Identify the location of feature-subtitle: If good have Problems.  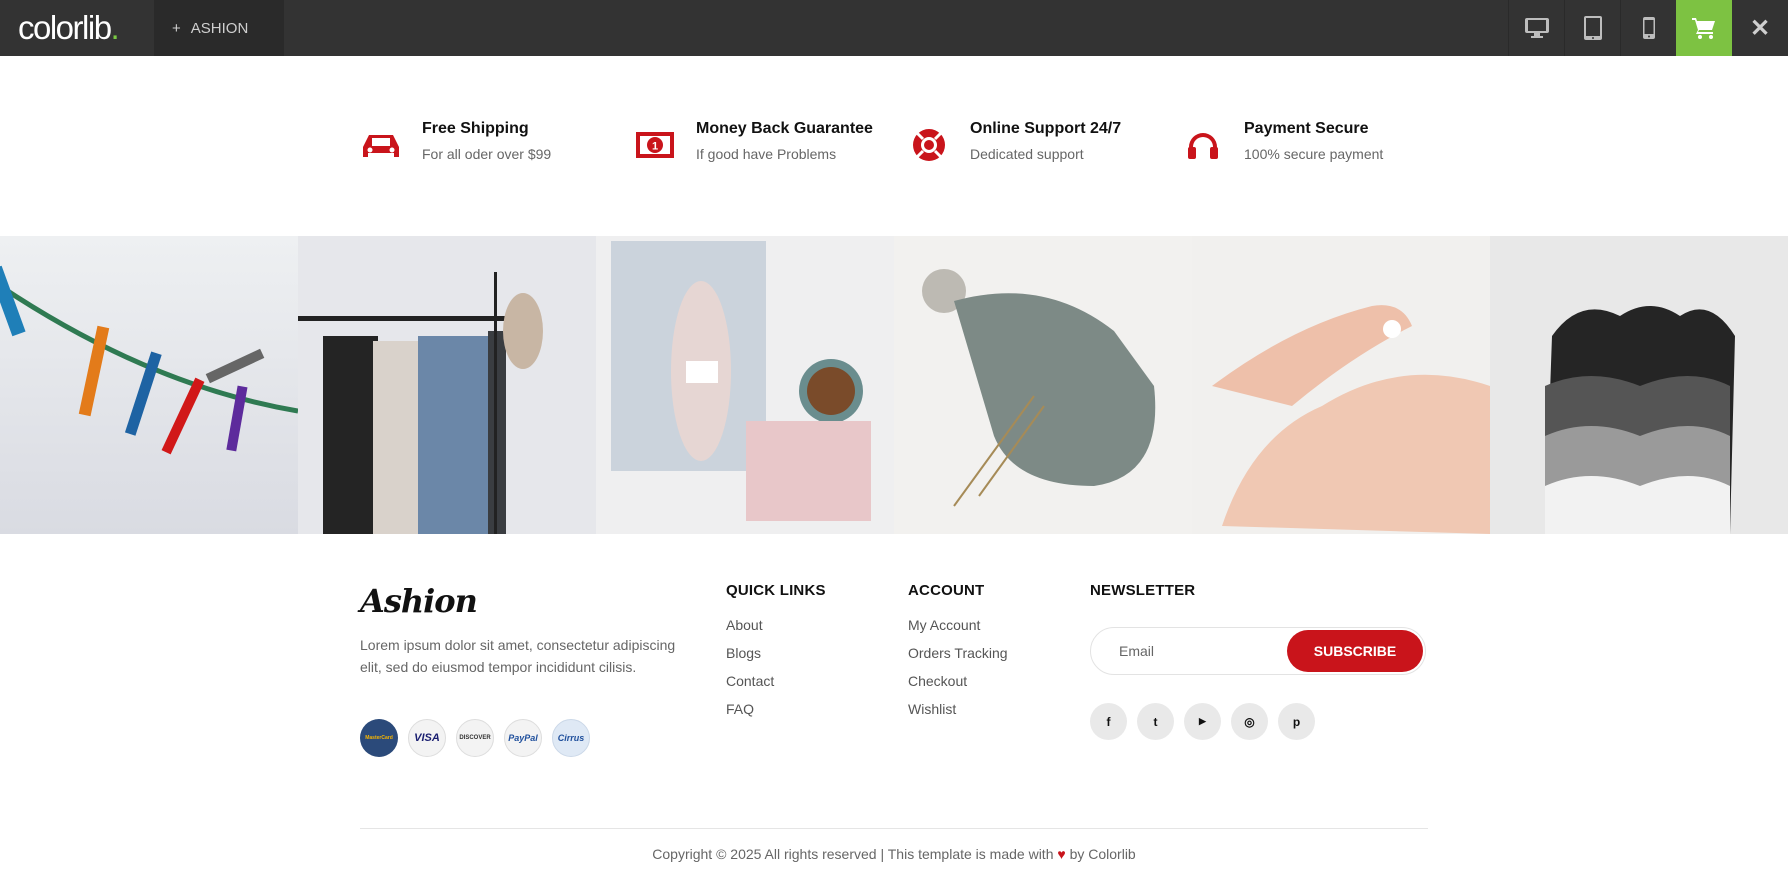
(766, 154).